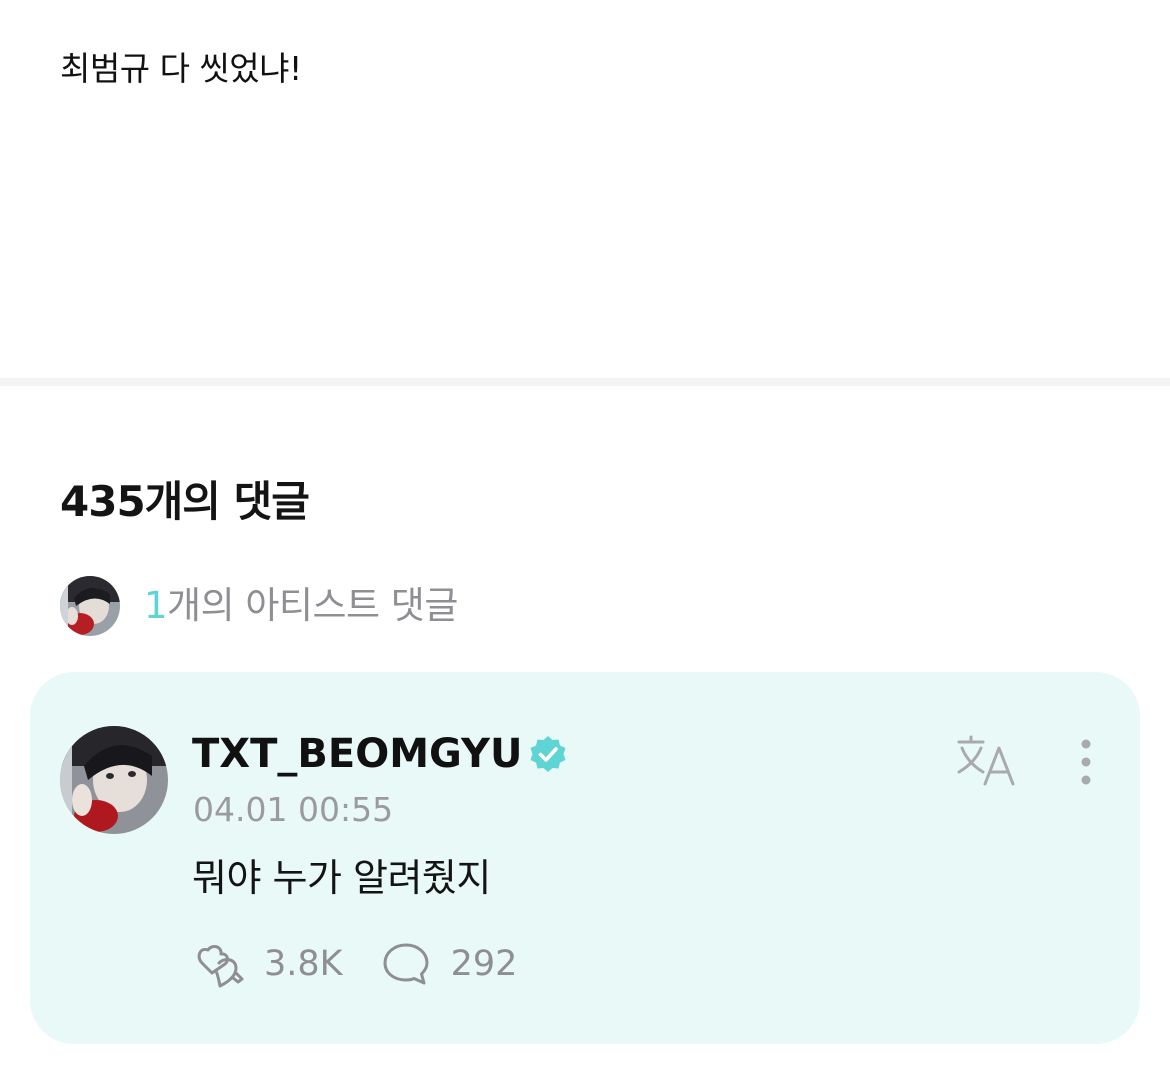 The width and height of the screenshot is (1170, 1069). I want to click on reply-count: 292, so click(484, 964).